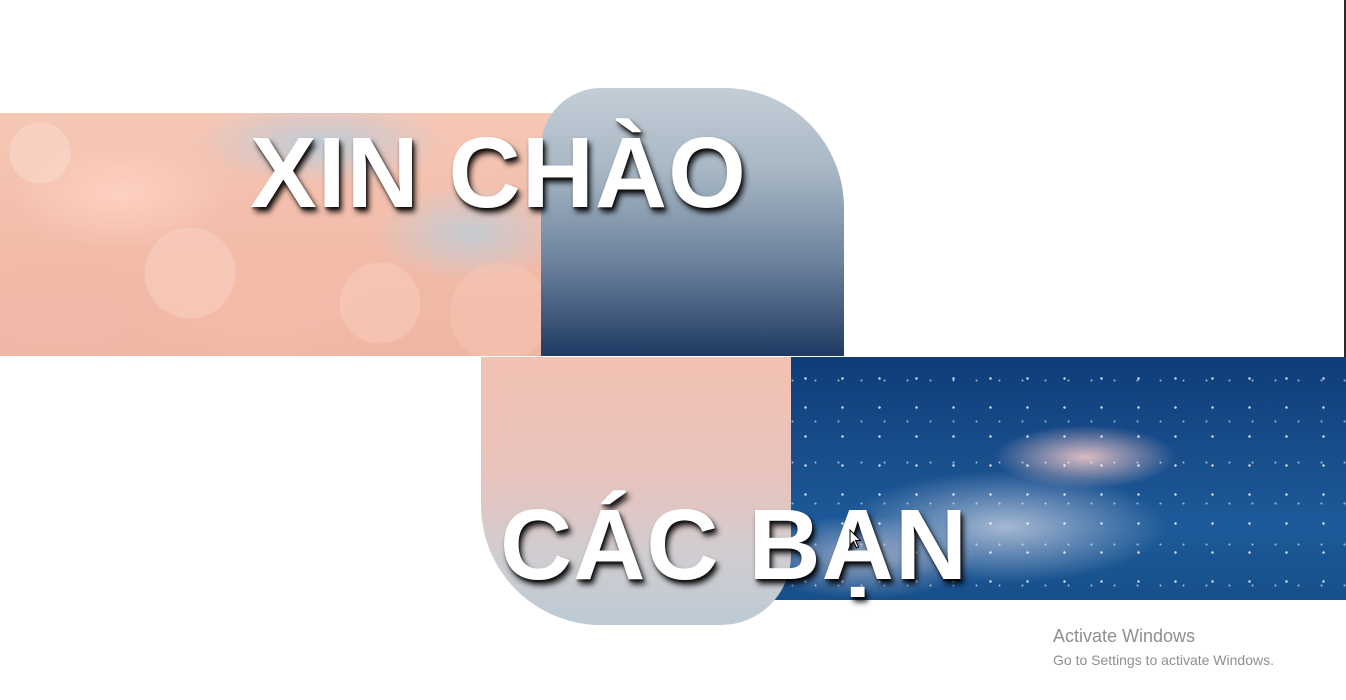  I want to click on heading-bottom-text: CÁC BẠN, so click(734, 545).